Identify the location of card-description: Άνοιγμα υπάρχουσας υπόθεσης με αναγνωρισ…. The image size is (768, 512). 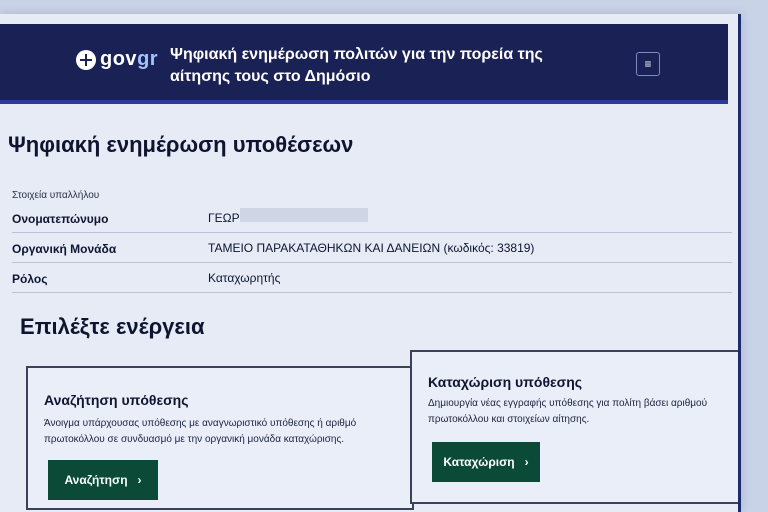
(200, 431).